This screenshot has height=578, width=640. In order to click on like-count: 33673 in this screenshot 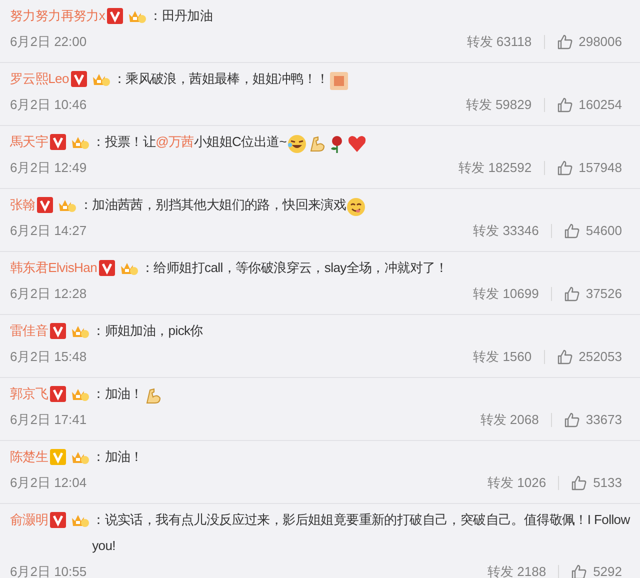, I will do `click(604, 420)`.